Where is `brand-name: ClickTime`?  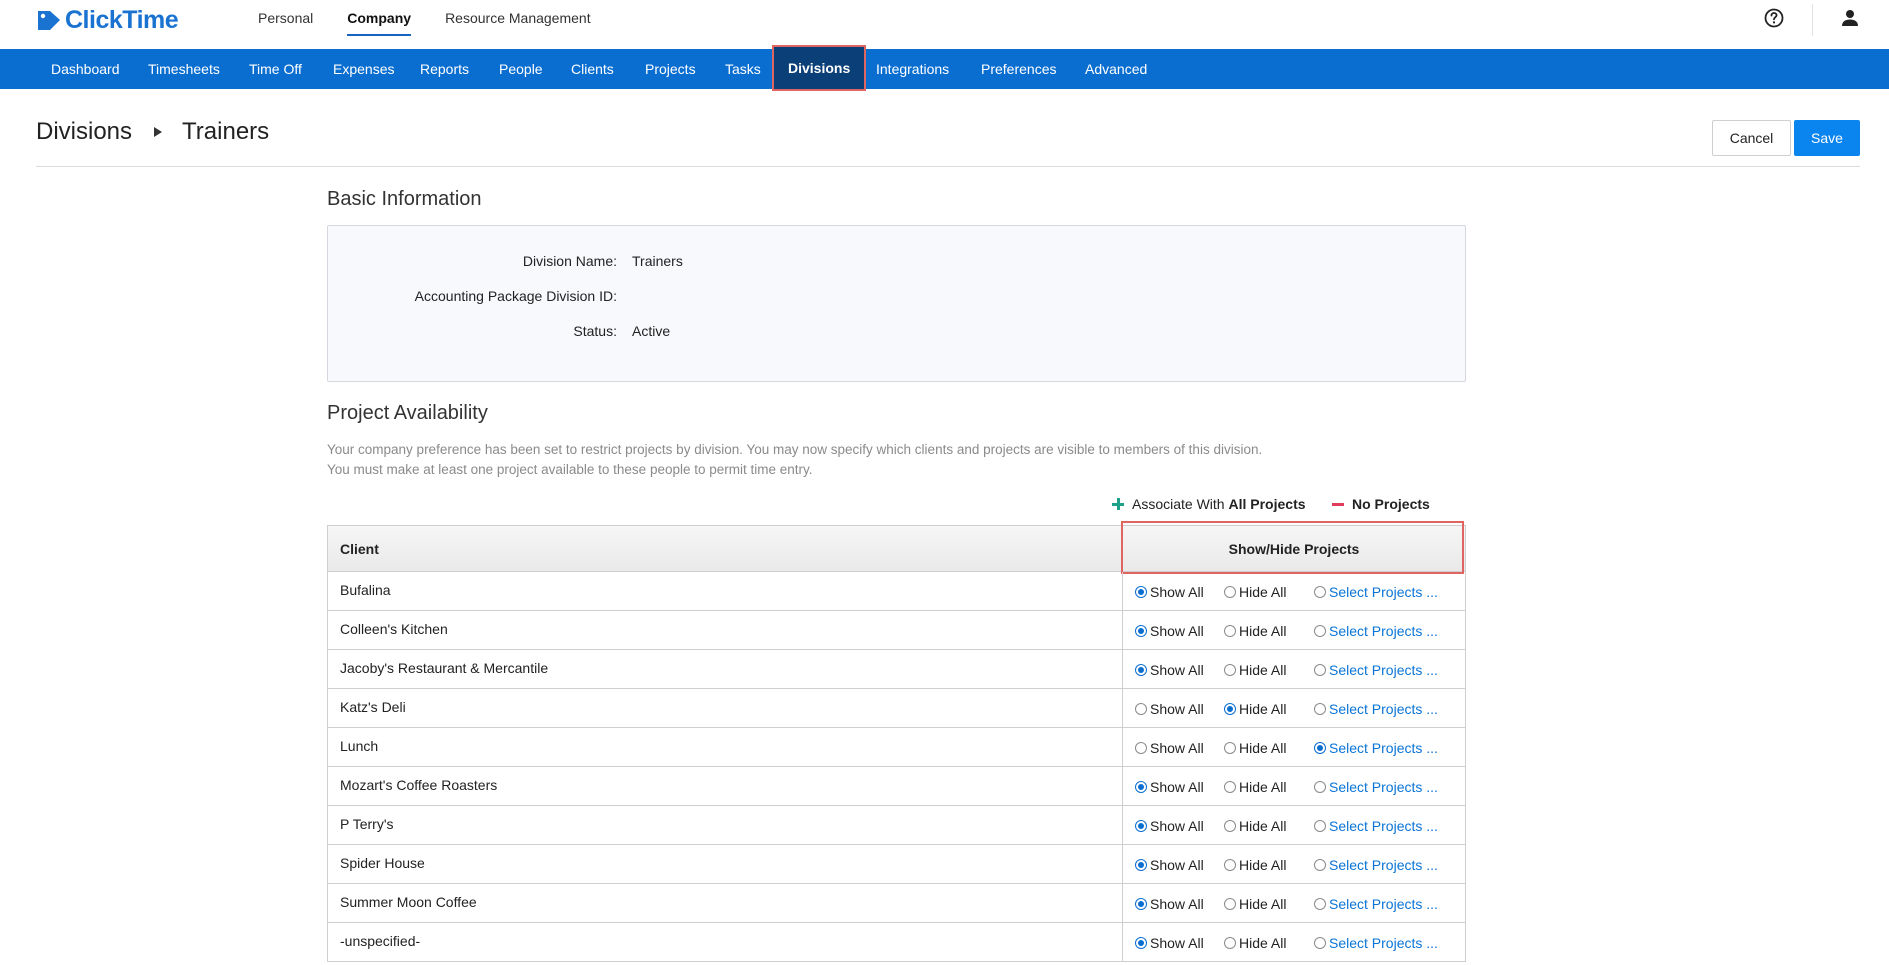
brand-name: ClickTime is located at coordinates (122, 19).